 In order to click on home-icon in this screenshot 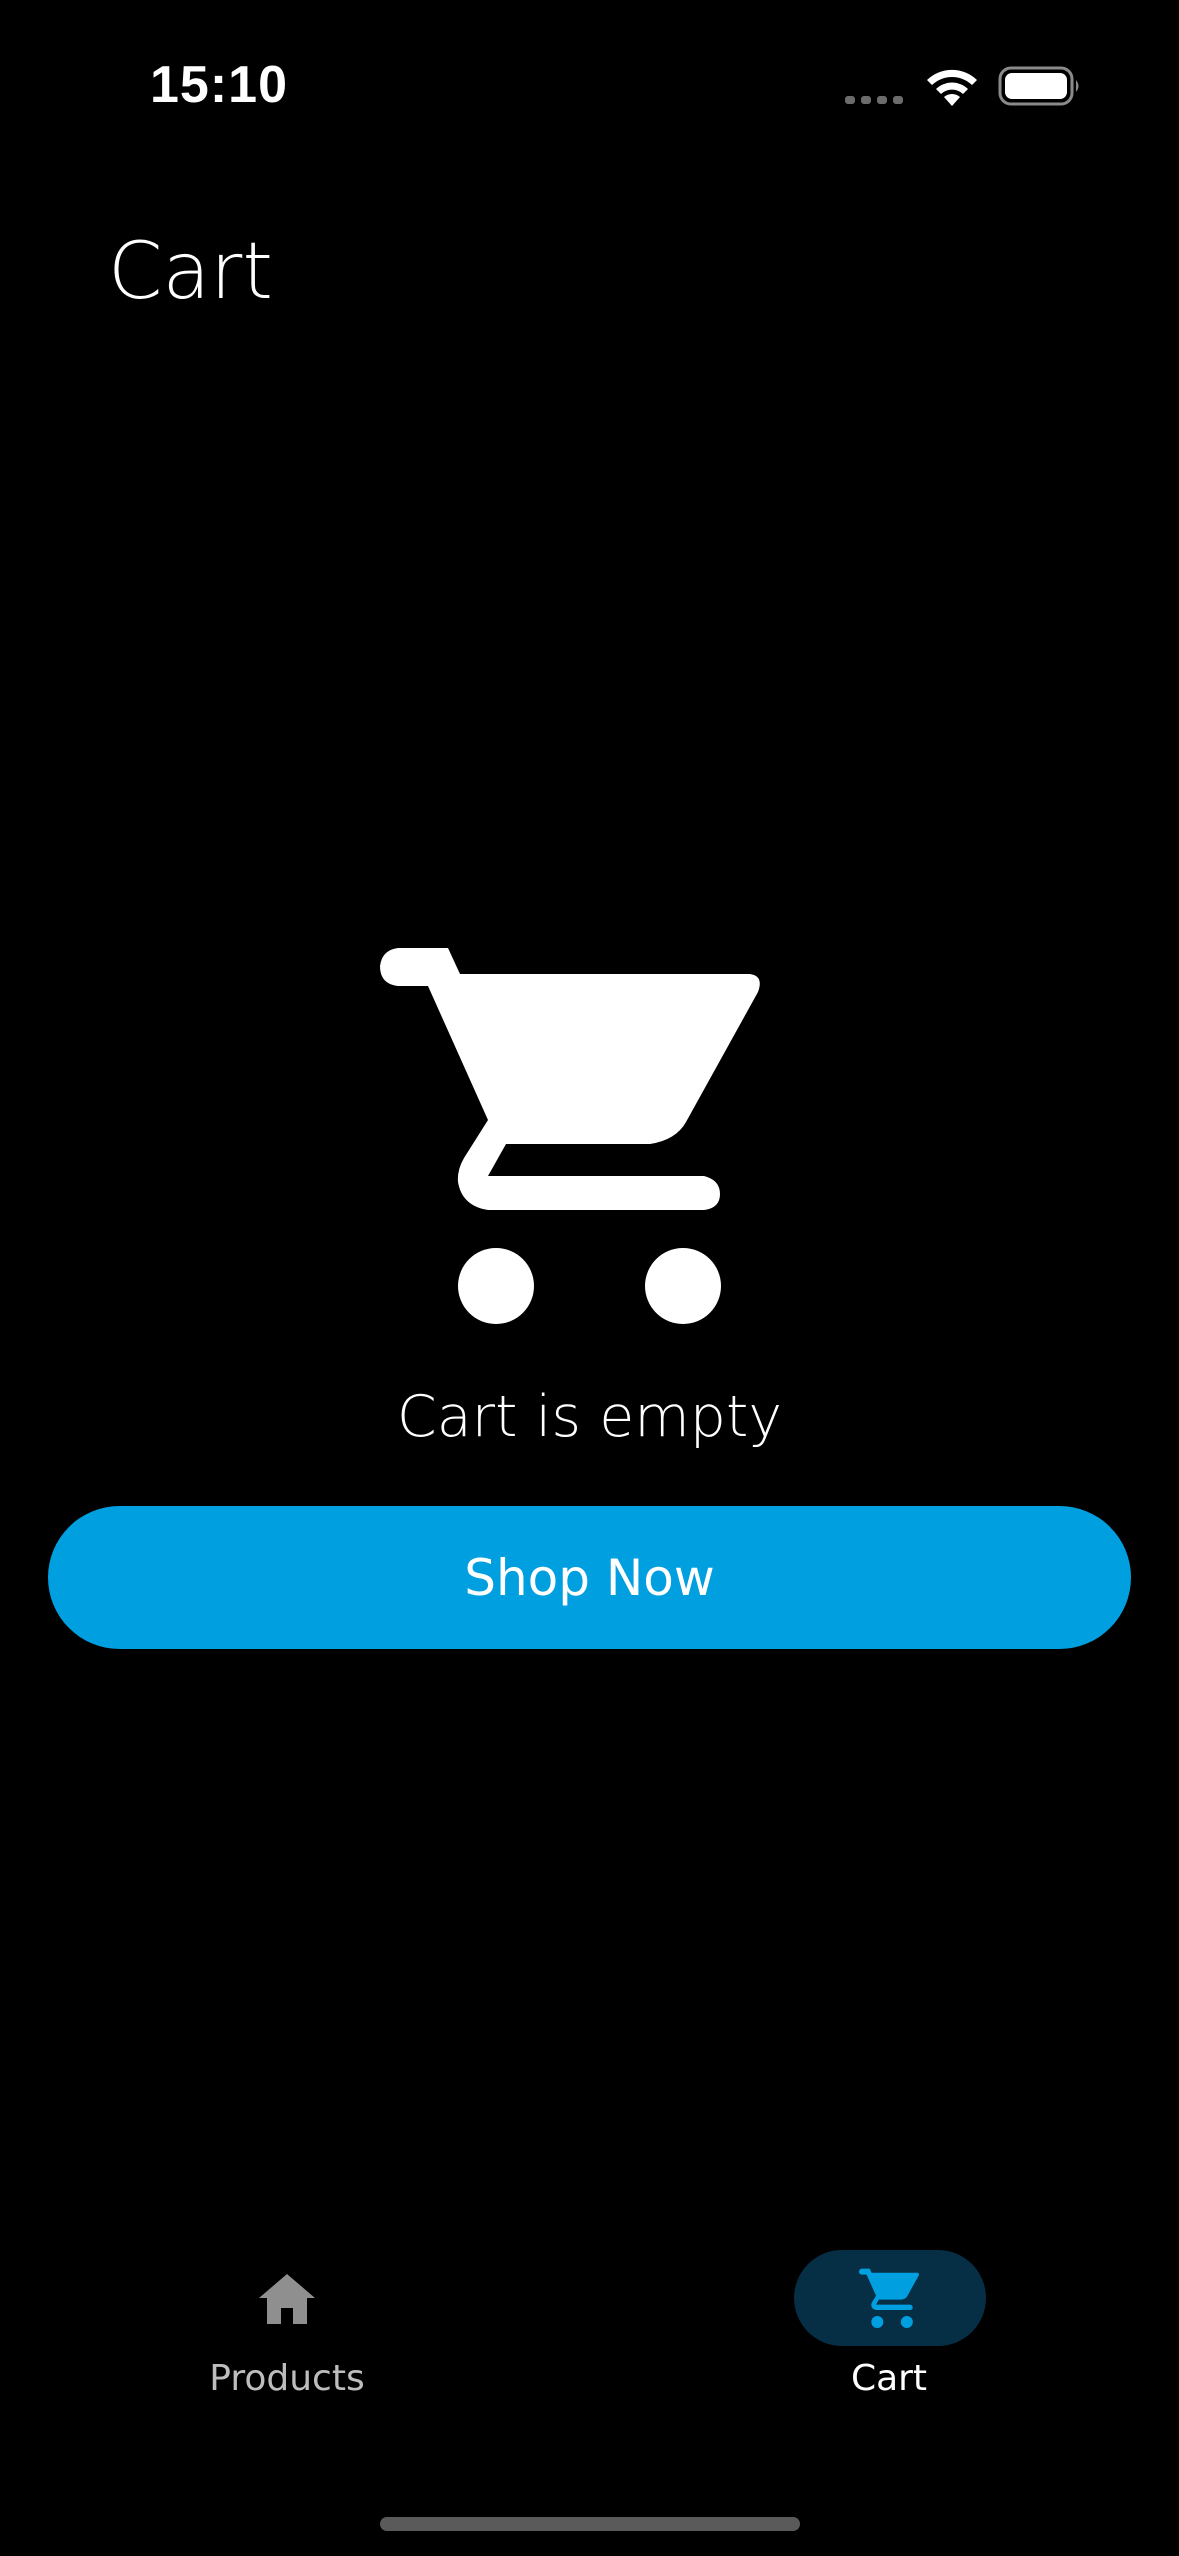, I will do `click(287, 2299)`.